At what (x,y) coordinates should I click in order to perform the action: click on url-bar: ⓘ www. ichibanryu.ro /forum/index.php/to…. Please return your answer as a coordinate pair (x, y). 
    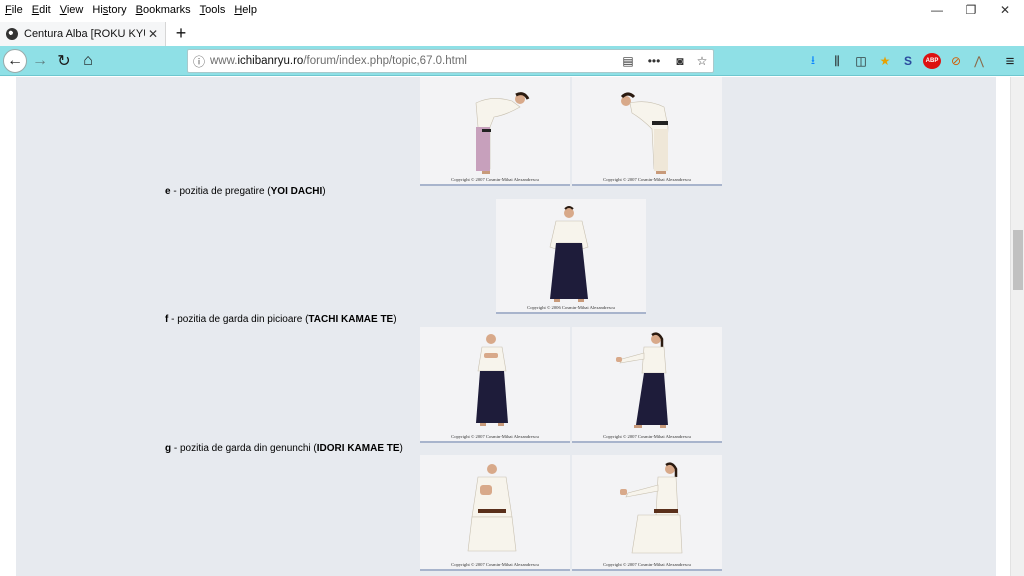
    Looking at the image, I should click on (450, 61).